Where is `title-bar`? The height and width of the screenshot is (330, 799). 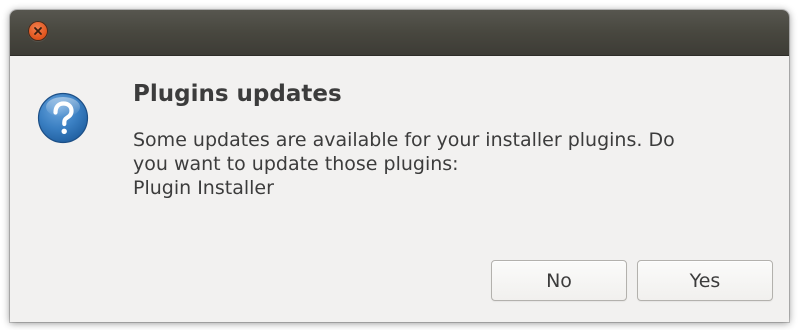
title-bar is located at coordinates (399, 33).